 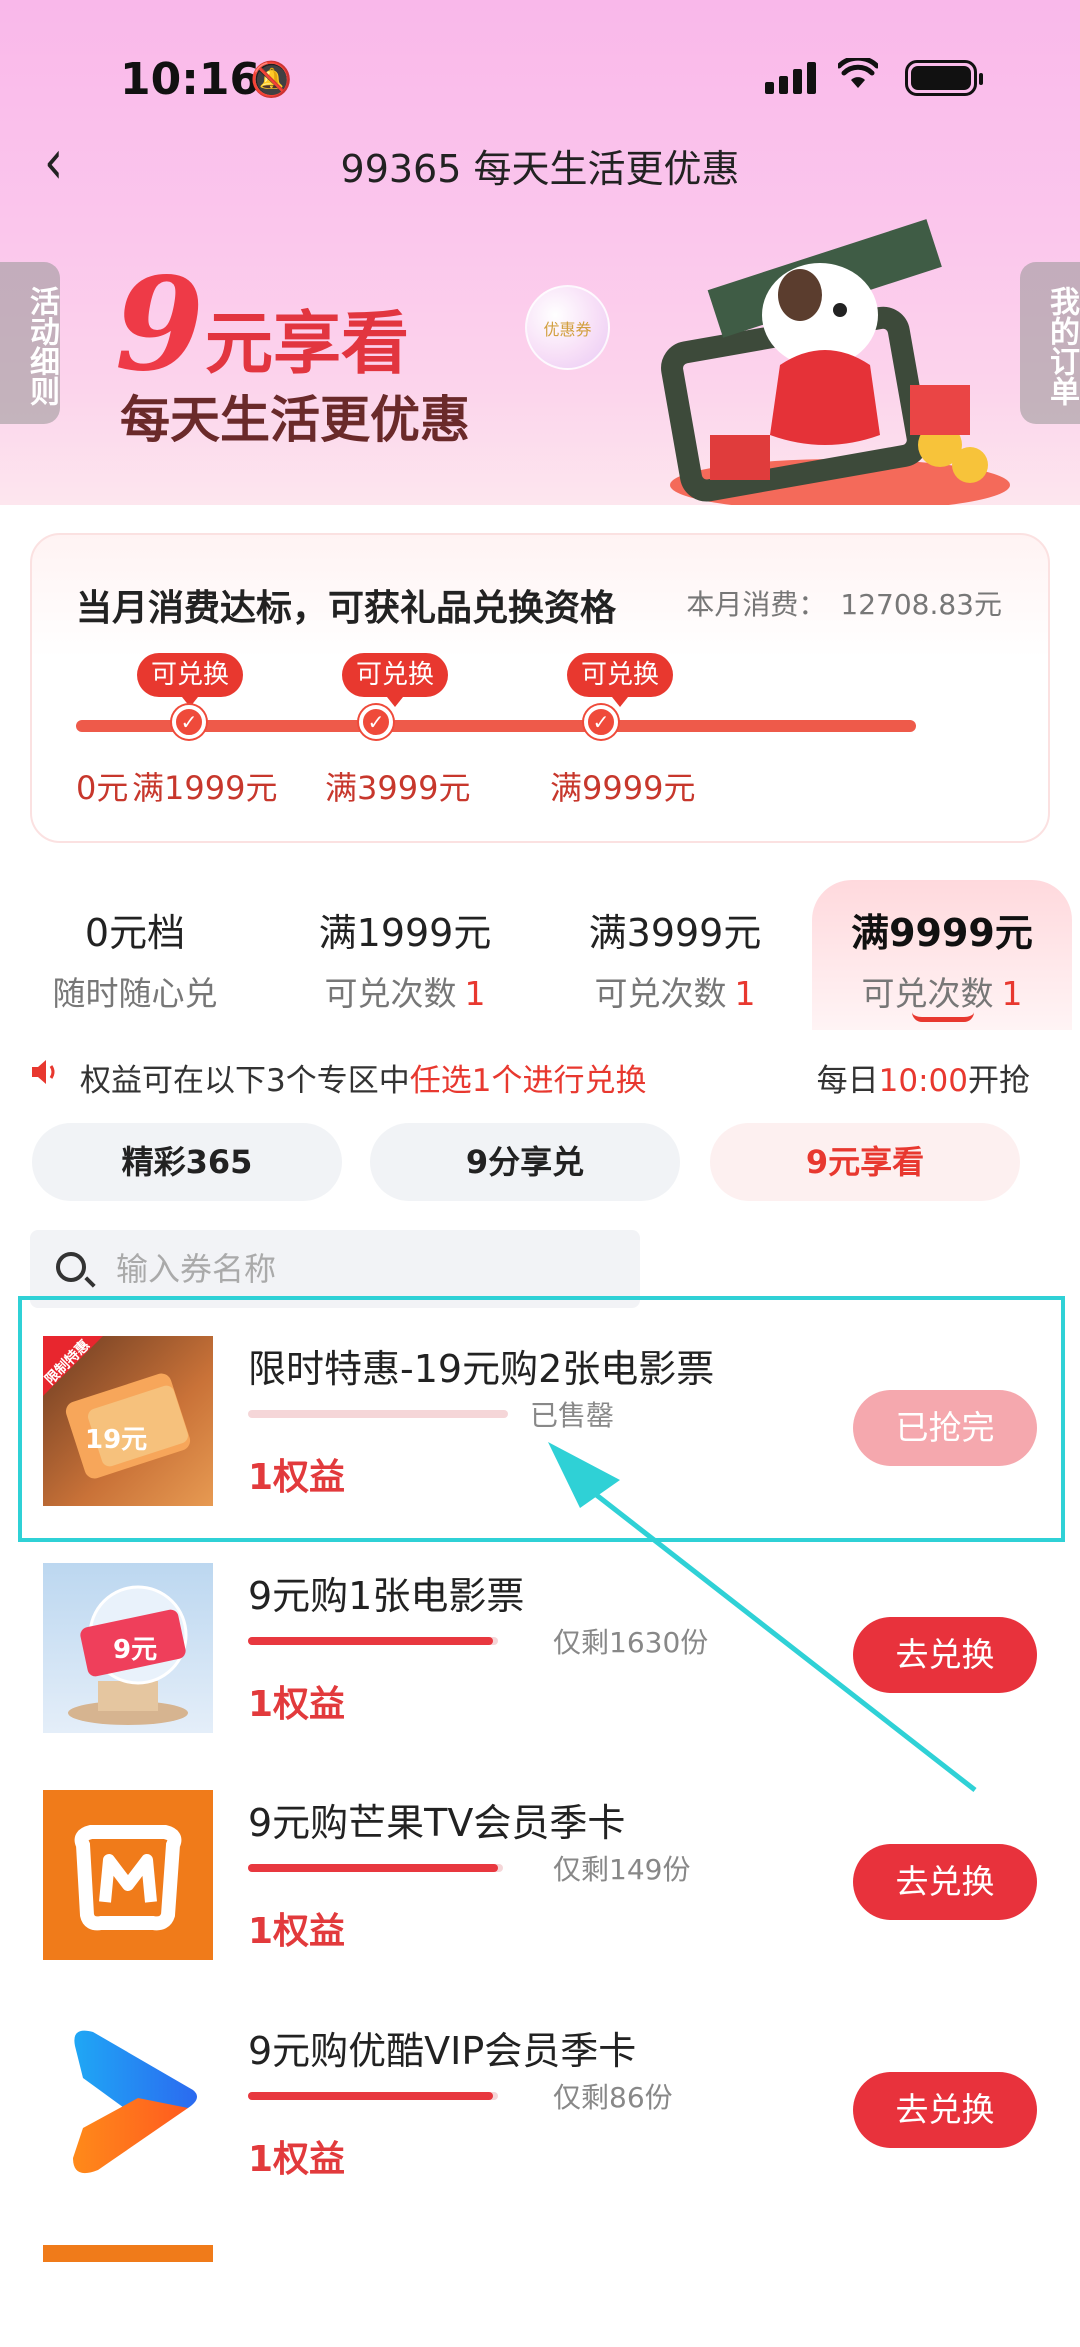 I want to click on promo-headline: 元享看, so click(x=307, y=344).